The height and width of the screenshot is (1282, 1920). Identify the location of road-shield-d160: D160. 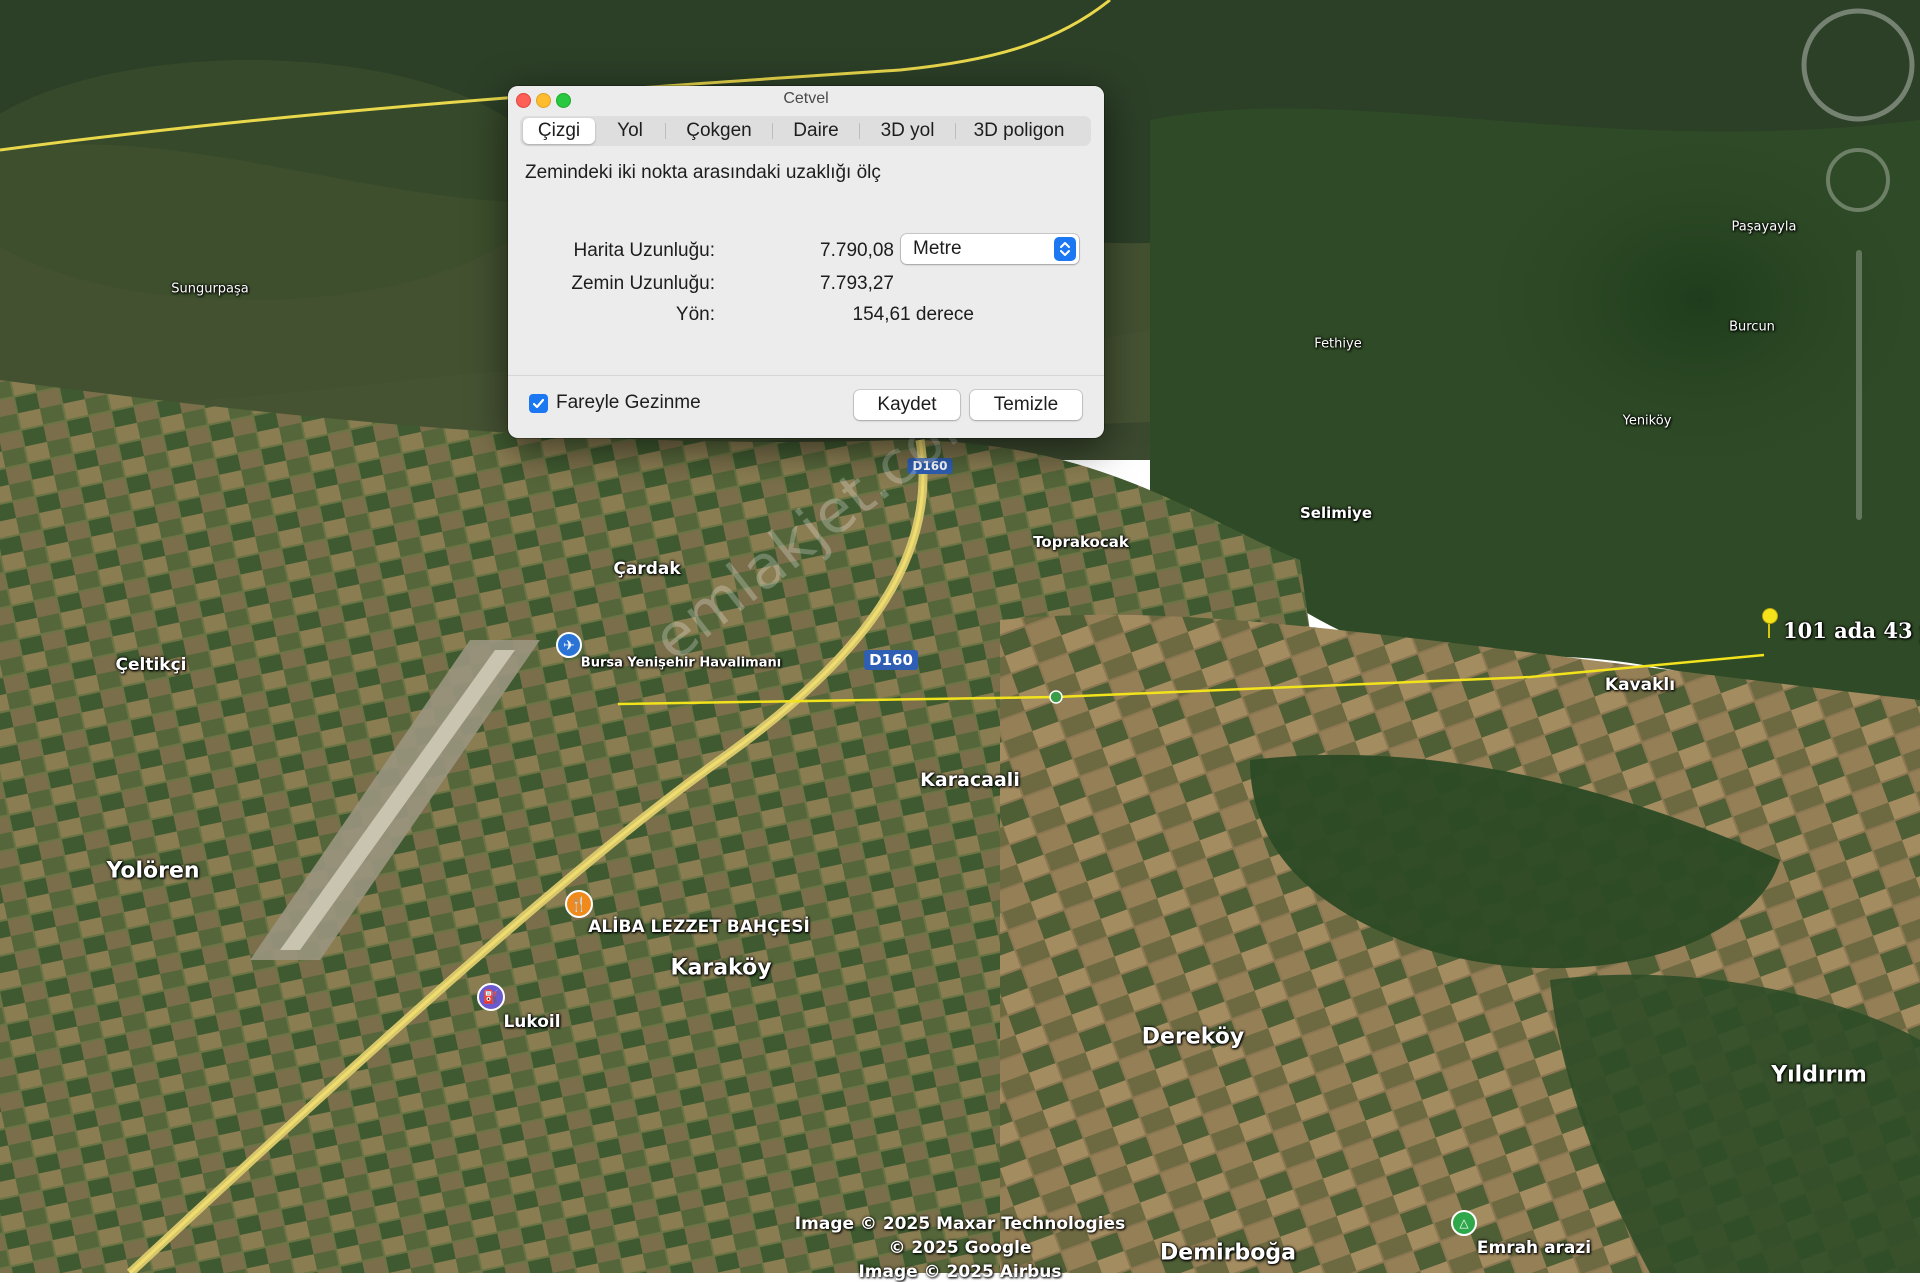
(891, 660).